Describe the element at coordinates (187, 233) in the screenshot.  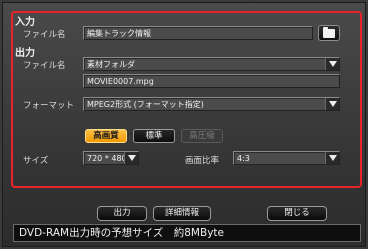
I see `estimated-size-status: DVD-RAM出力時の予想サイズ 約8MByte` at that location.